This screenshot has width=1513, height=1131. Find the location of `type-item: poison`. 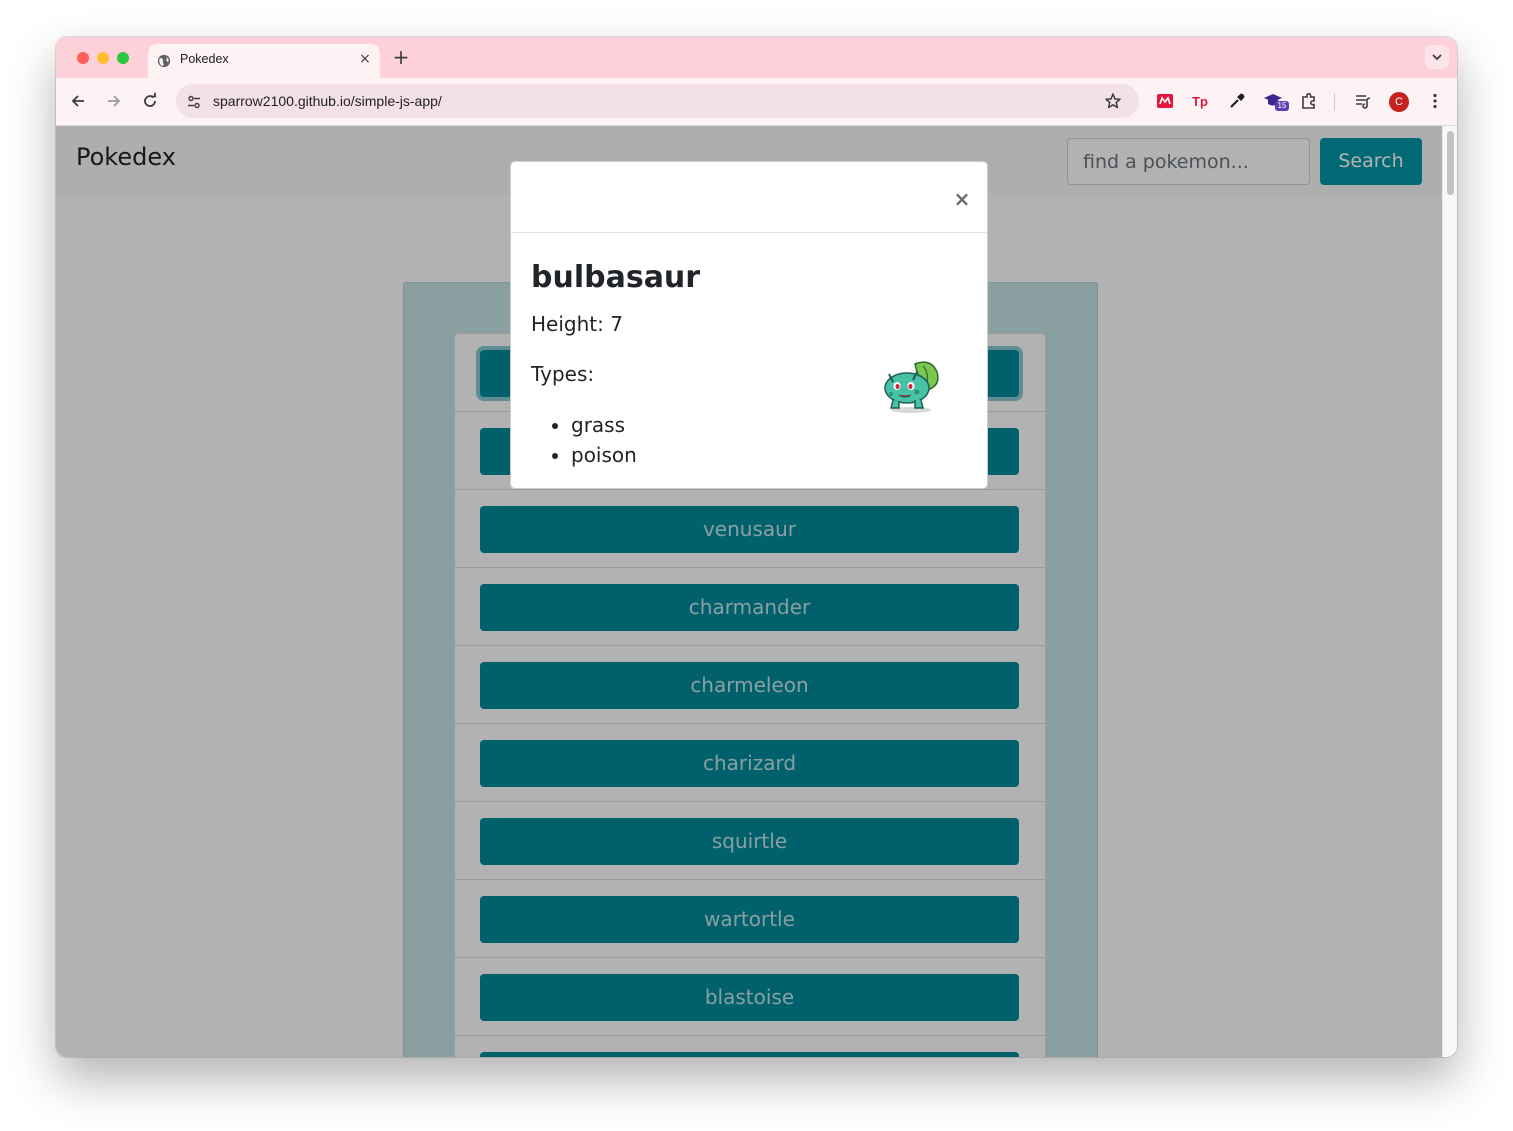

type-item: poison is located at coordinates (604, 455).